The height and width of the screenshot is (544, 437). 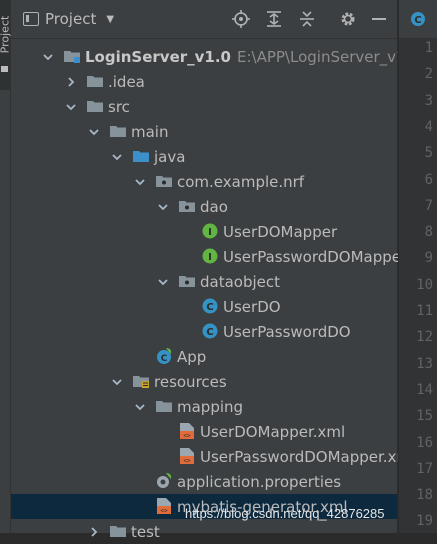 I want to click on expand-all-icon, so click(x=274, y=19).